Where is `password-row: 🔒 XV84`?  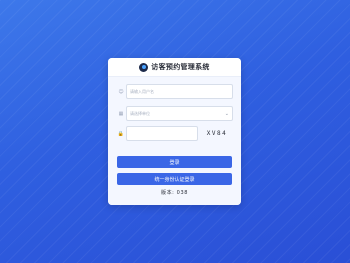
password-row: 🔒 XV84 is located at coordinates (174, 133).